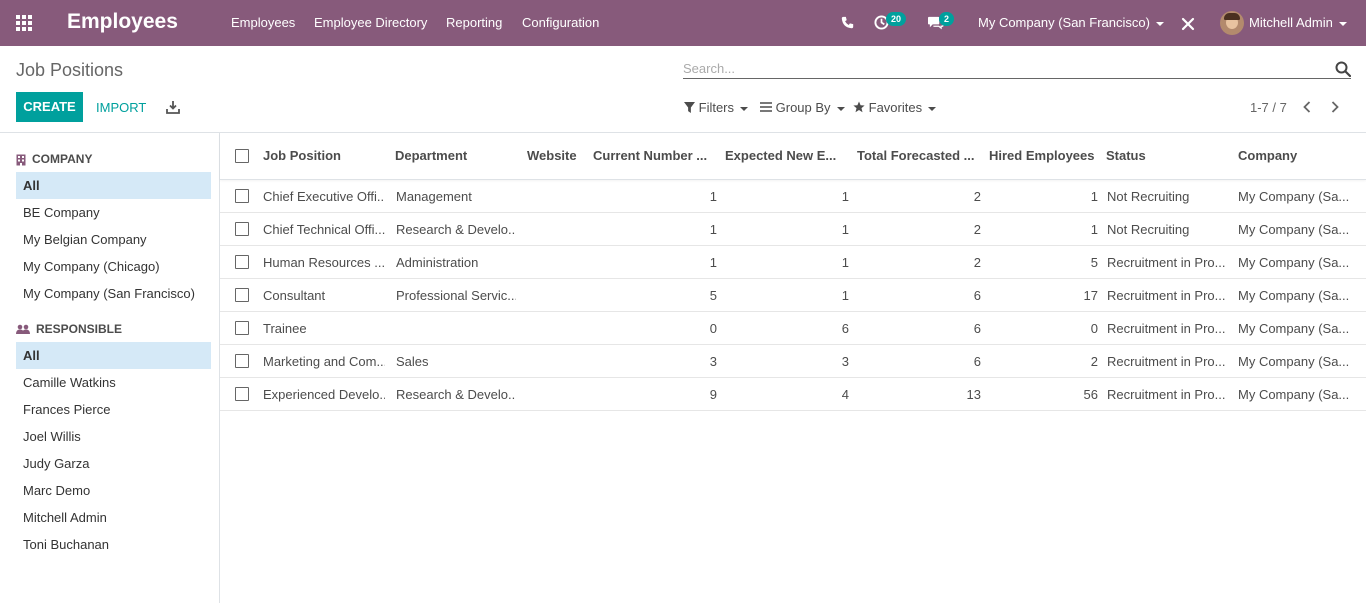 This screenshot has width=1366, height=603. I want to click on filter-icon, so click(689, 107).